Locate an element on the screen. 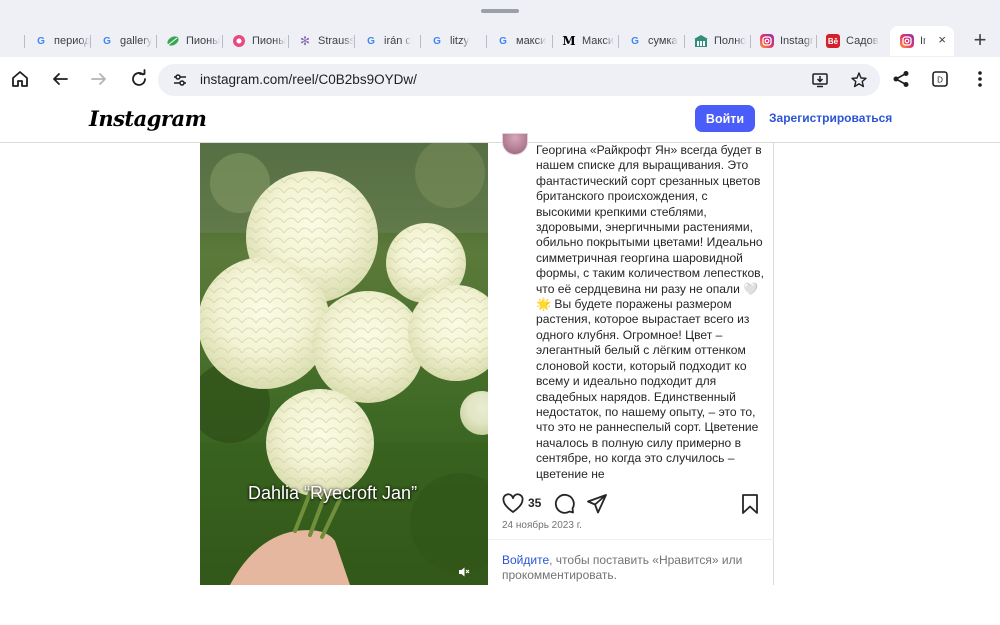 This screenshot has width=1000, height=625. avatar is located at coordinates (515, 144).